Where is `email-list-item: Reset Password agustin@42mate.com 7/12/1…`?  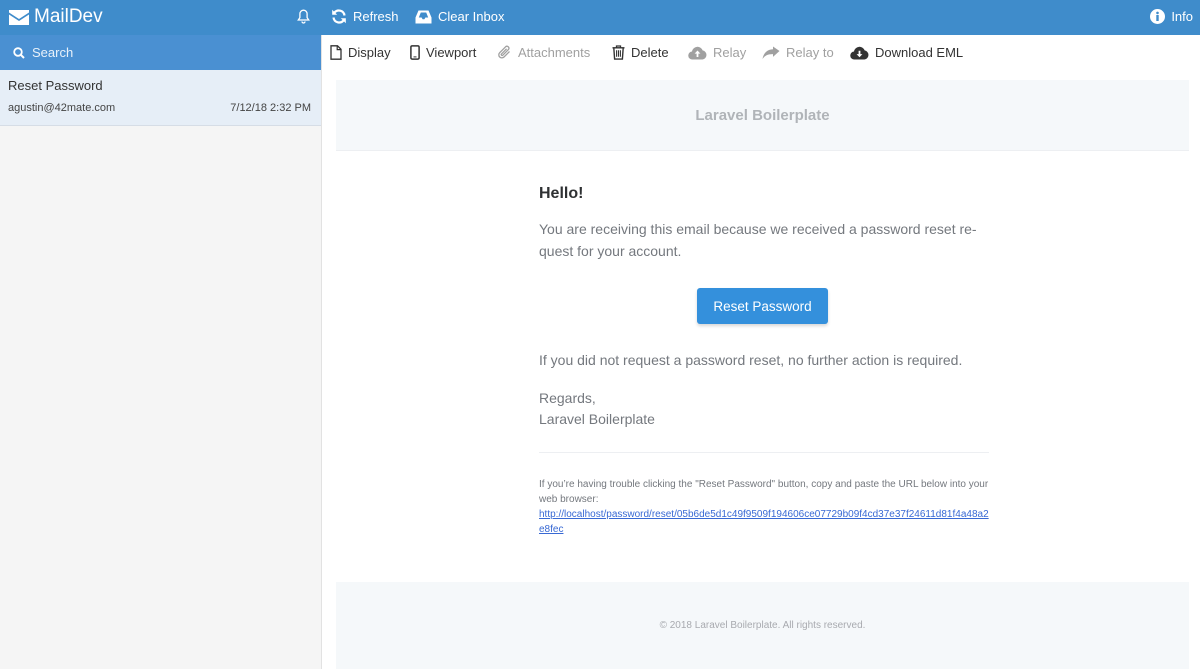
email-list-item: Reset Password agustin@42mate.com 7/12/1… is located at coordinates (160, 98).